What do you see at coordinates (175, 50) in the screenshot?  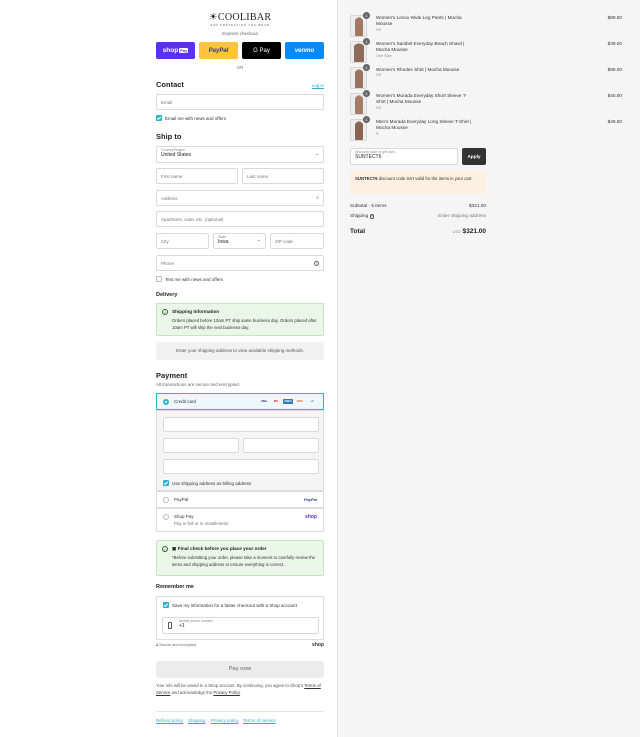 I see `shop-pay-button: shop Pay` at bounding box center [175, 50].